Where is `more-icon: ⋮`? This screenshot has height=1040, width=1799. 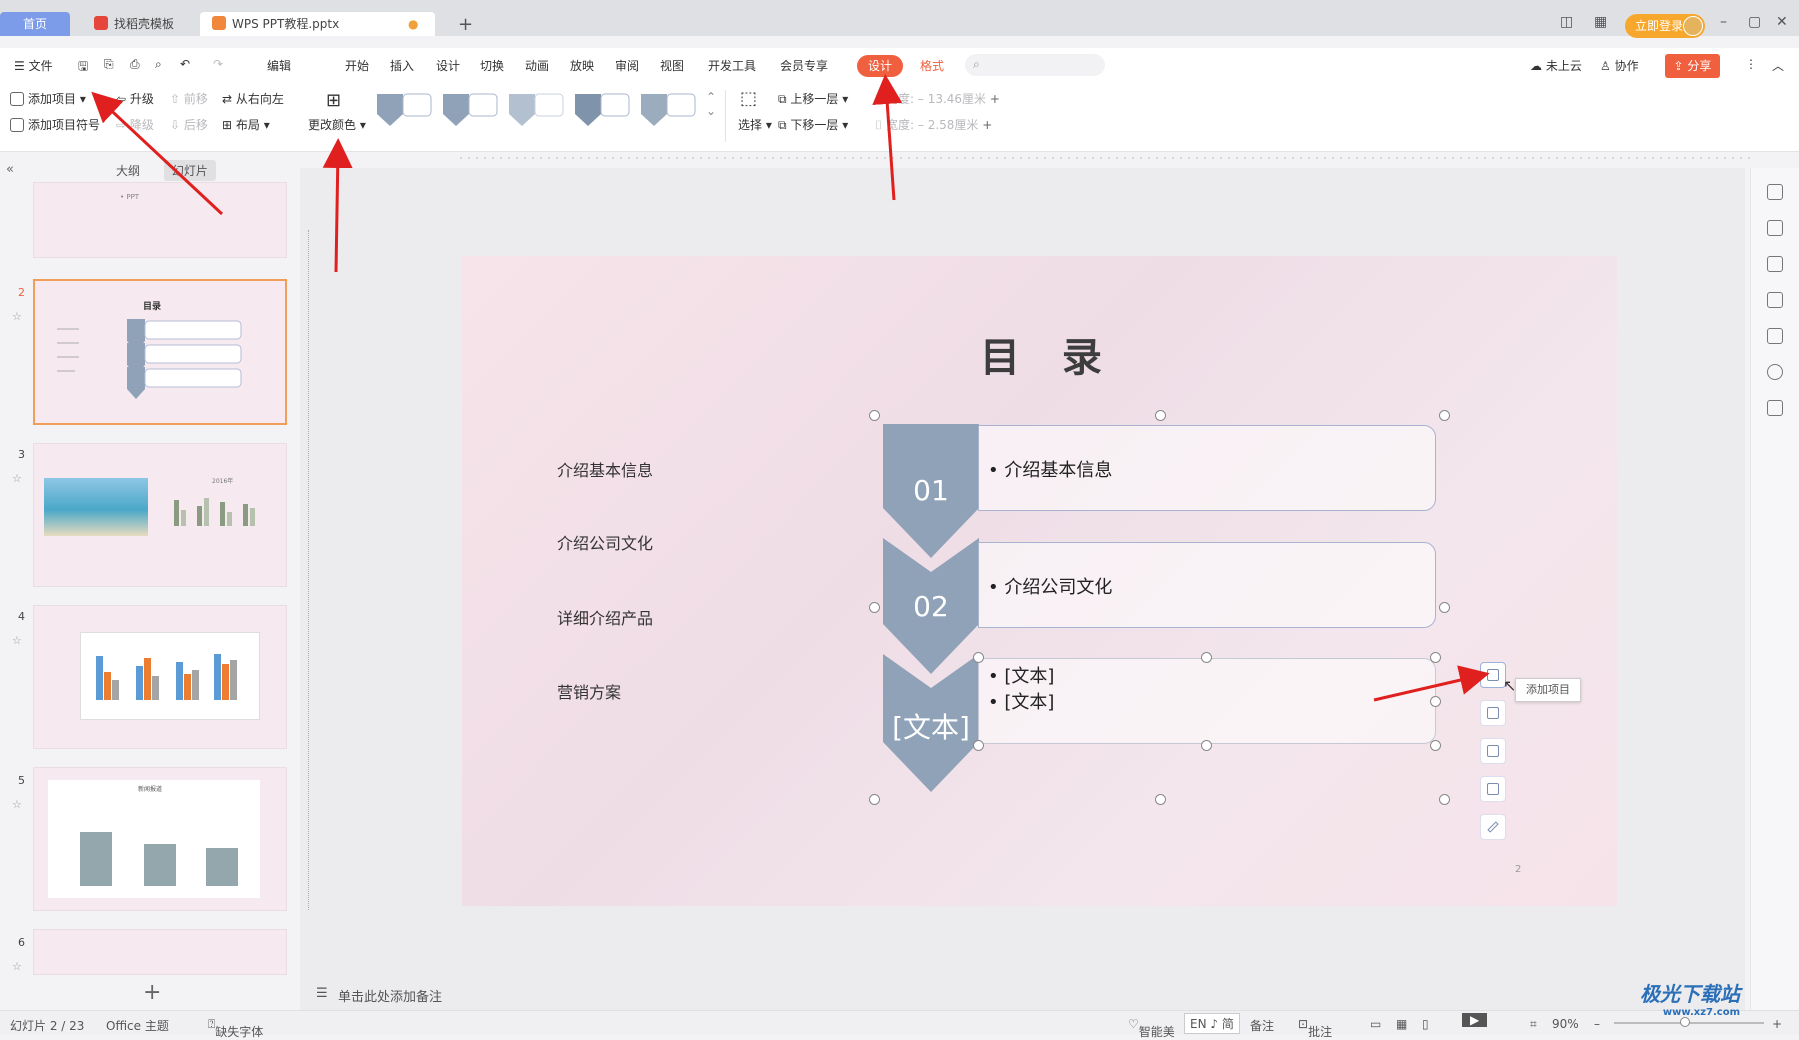
more-icon: ⋮ is located at coordinates (1751, 64).